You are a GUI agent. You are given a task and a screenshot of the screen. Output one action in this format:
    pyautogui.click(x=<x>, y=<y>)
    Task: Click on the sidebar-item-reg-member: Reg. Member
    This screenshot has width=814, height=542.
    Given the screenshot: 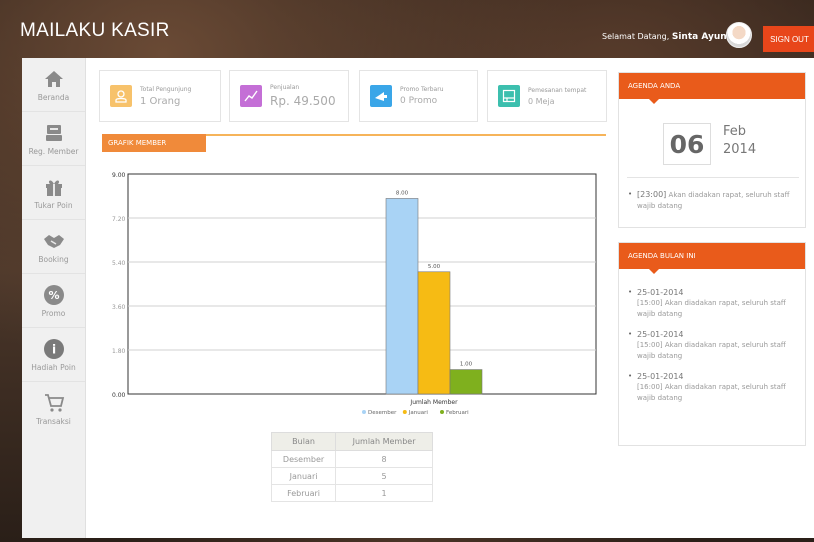 What is the action you would take?
    pyautogui.click(x=53, y=139)
    